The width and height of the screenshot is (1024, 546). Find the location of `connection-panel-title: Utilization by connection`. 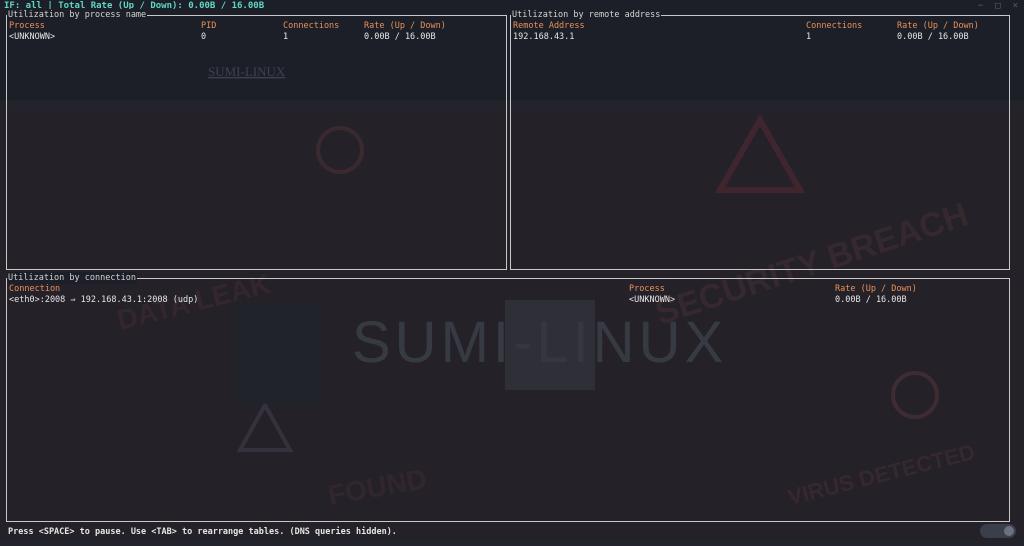

connection-panel-title: Utilization by connection is located at coordinates (72, 278).